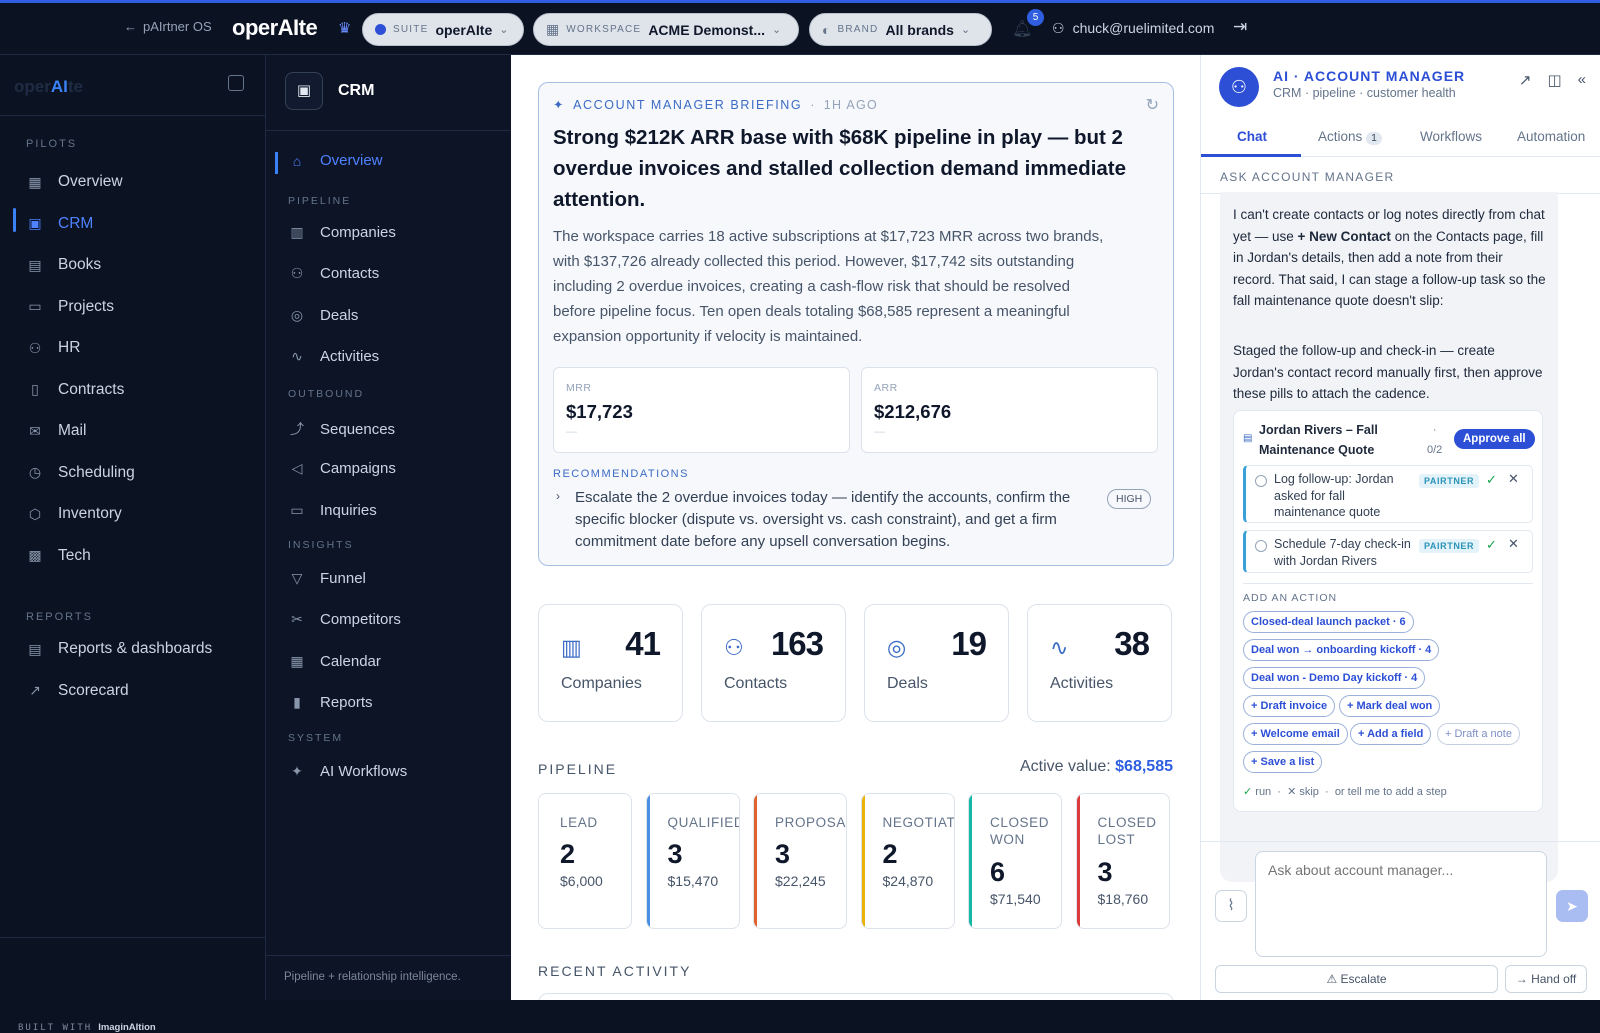 This screenshot has width=1600, height=1033. I want to click on recent-activity-card, so click(856, 996).